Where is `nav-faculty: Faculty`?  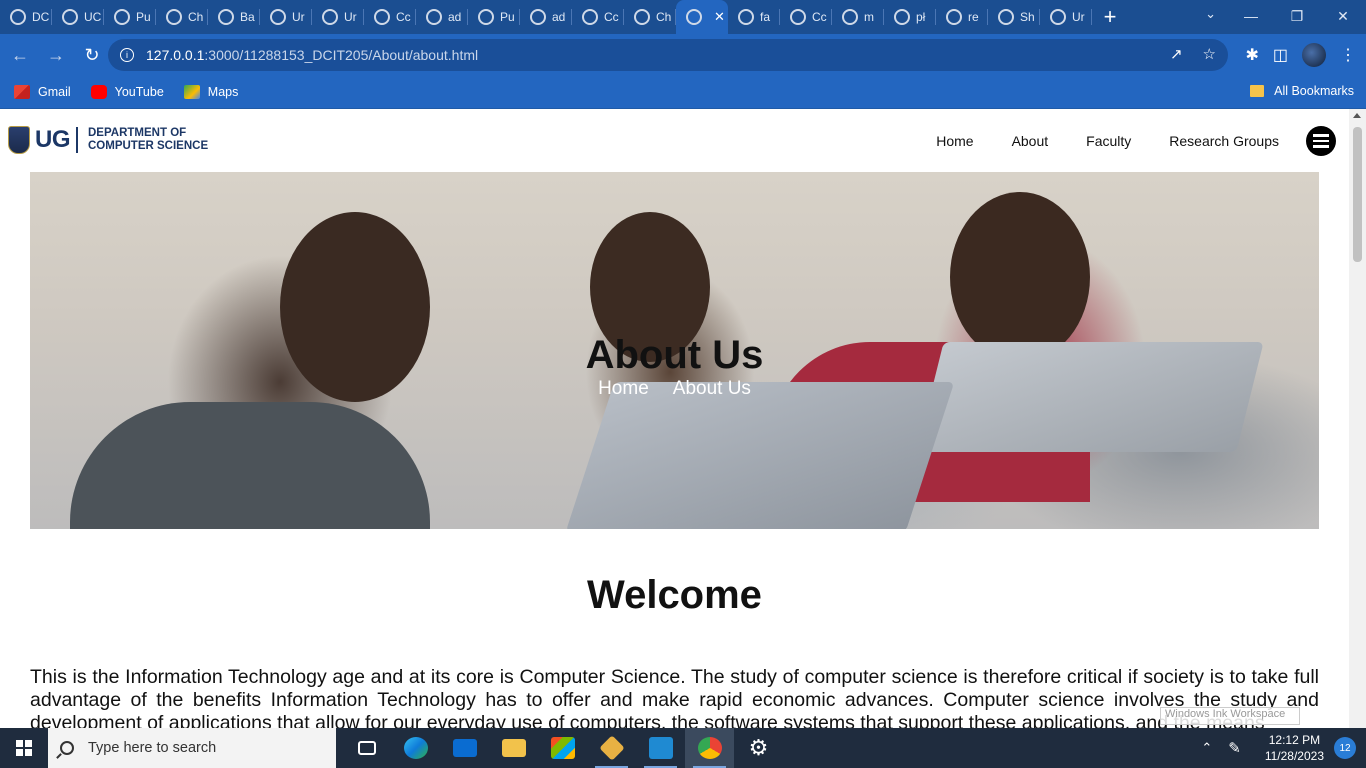 nav-faculty: Faculty is located at coordinates (1108, 141).